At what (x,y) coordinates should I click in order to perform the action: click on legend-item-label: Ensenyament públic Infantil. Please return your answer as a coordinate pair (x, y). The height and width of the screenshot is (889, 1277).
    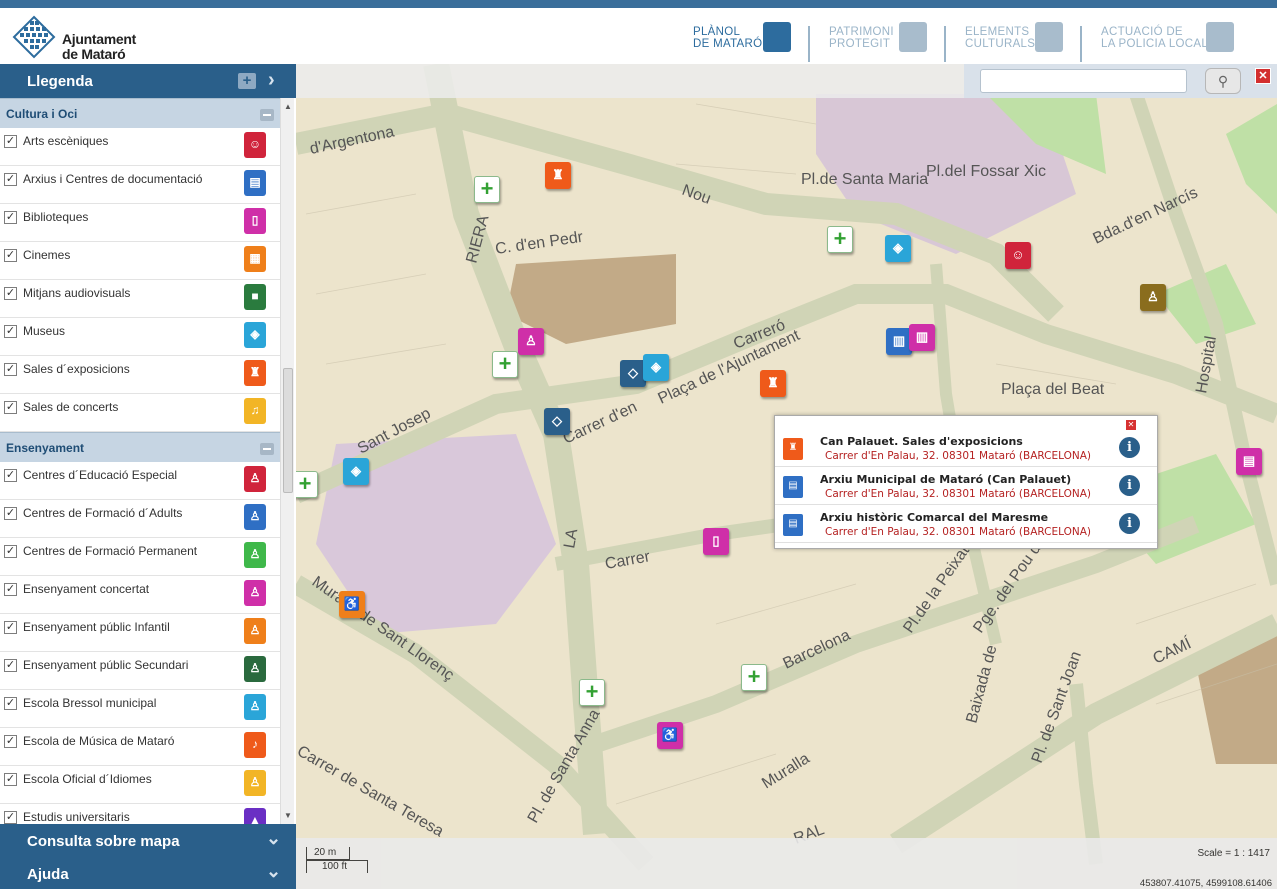
    Looking at the image, I should click on (96, 627).